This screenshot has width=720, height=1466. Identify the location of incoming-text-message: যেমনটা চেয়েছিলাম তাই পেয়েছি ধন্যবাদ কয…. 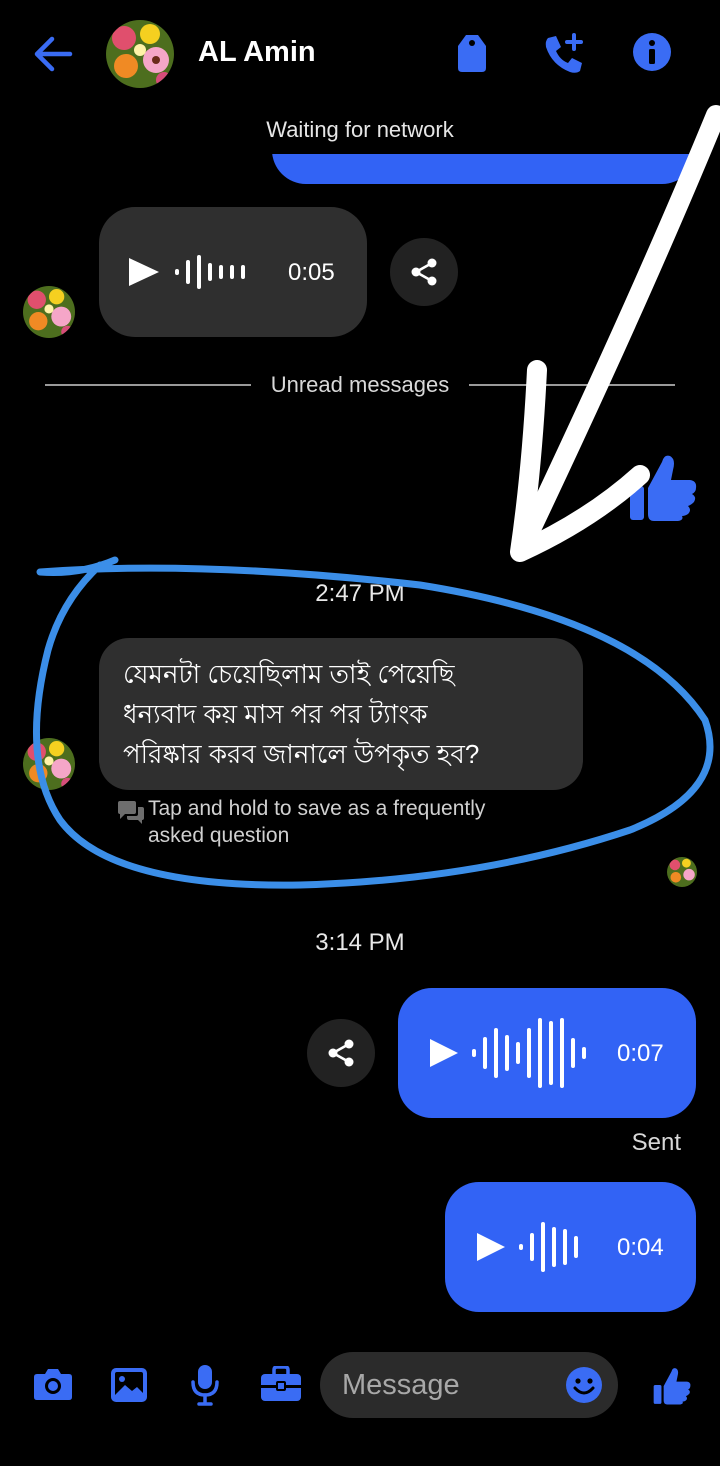
(341, 714).